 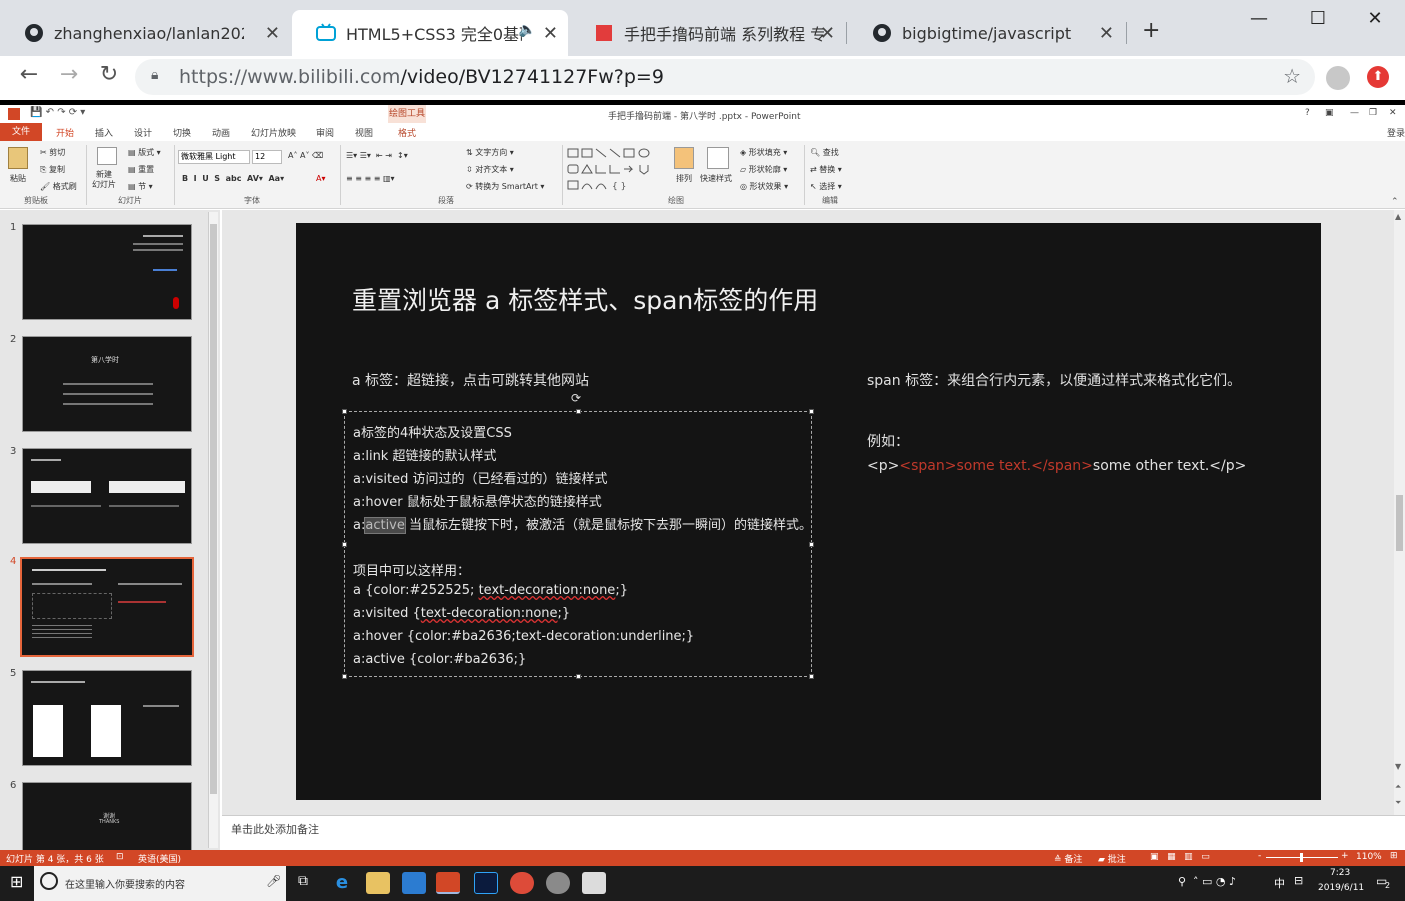 What do you see at coordinates (707, 33) in the screenshot?
I see `browser-tab-3: 手把手撸码前端 系列教程 专注 ✕` at bounding box center [707, 33].